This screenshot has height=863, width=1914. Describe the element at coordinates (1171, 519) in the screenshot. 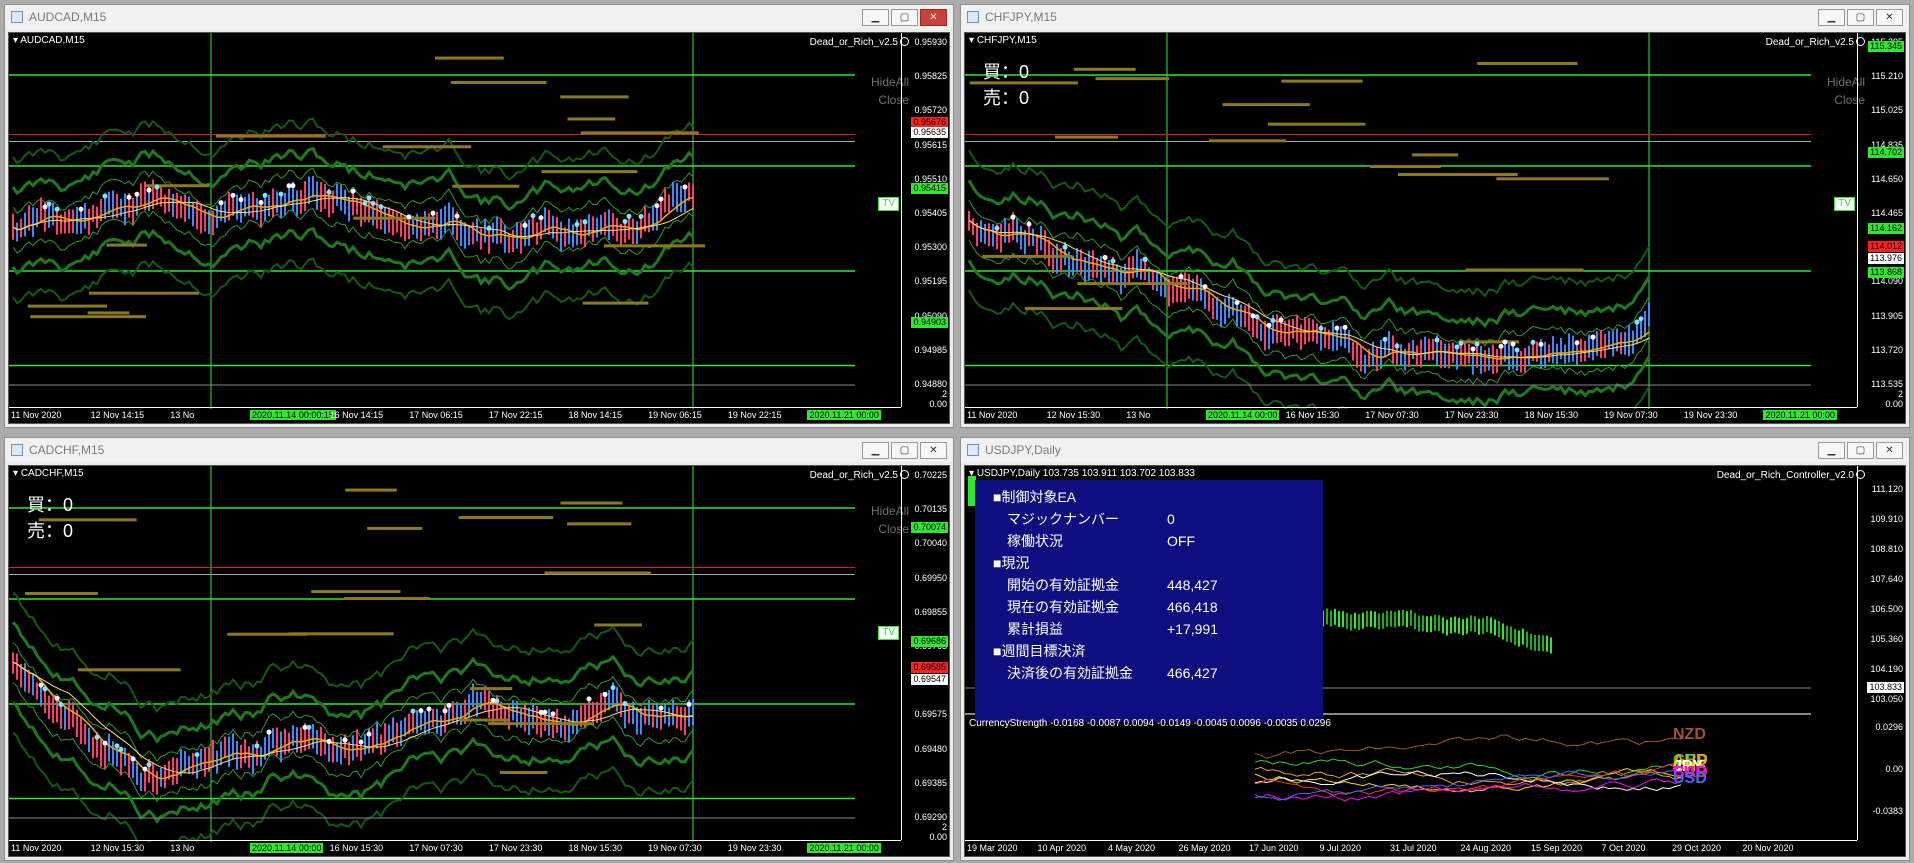

I see `magic-value: 0` at that location.